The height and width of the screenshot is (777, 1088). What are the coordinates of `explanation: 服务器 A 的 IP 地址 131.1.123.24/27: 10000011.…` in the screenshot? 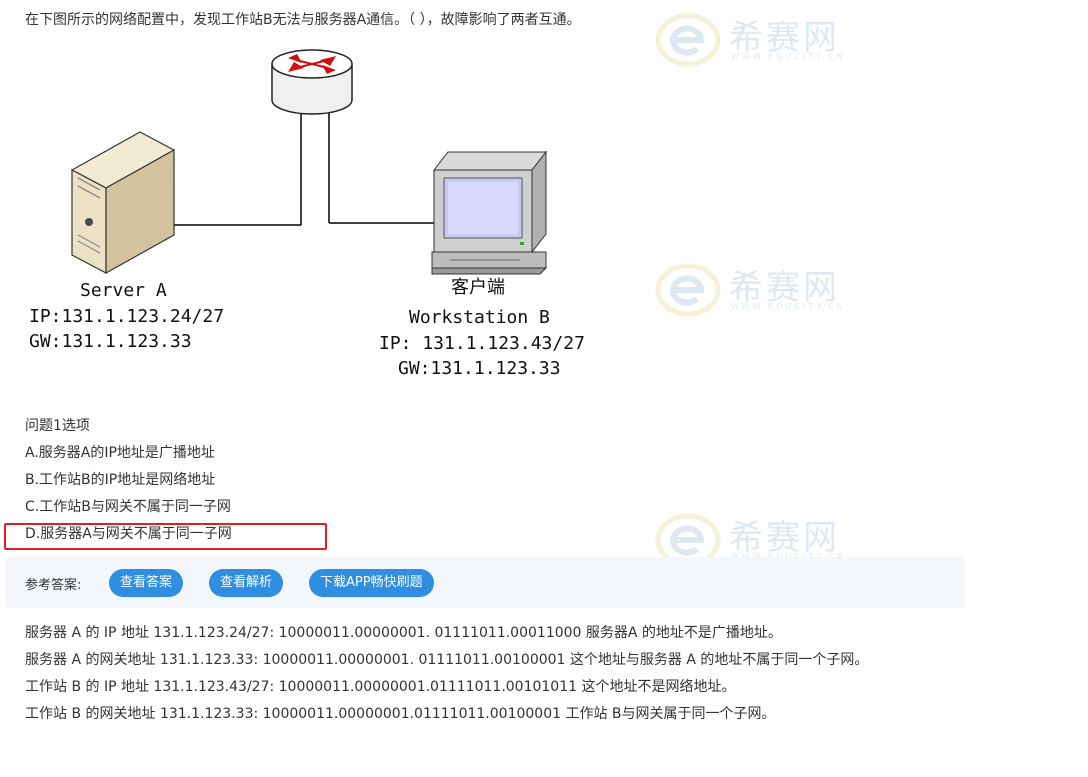 It's located at (475, 674).